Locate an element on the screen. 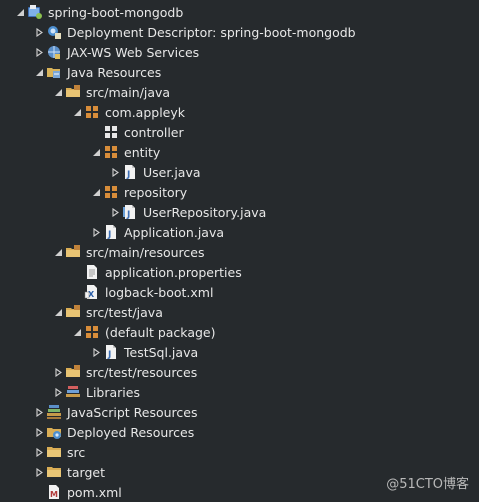 Image resolution: width=479 pixels, height=502 pixels. tree-node-label: repository is located at coordinates (156, 192).